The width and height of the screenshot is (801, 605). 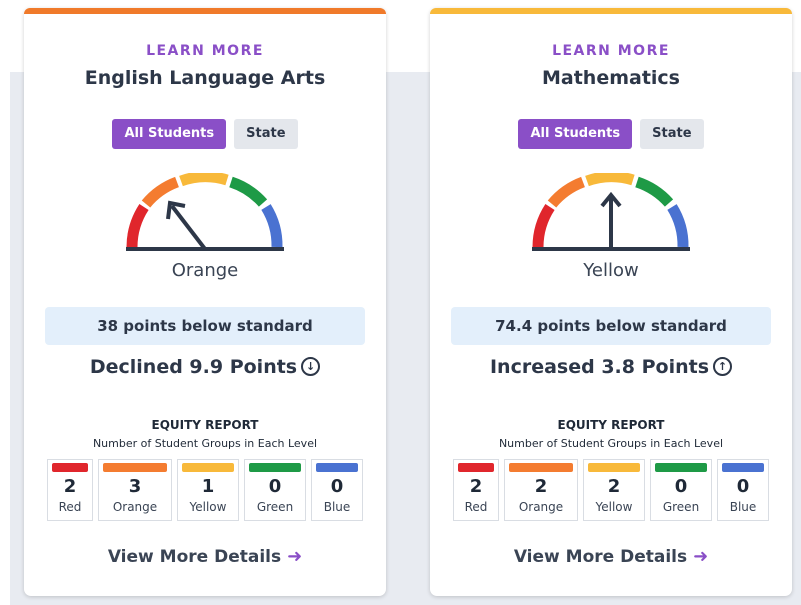 I want to click on level-orange: 3 Orange, so click(x=135, y=490).